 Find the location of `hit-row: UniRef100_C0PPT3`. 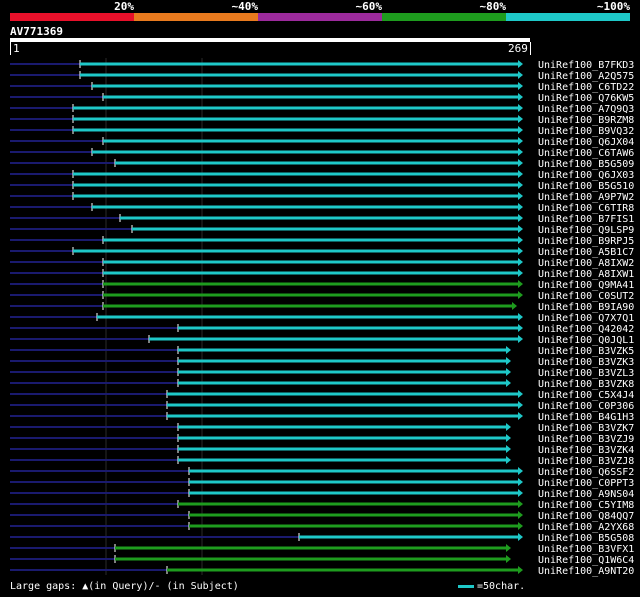

hit-row: UniRef100_C0PPT3 is located at coordinates (322, 483).